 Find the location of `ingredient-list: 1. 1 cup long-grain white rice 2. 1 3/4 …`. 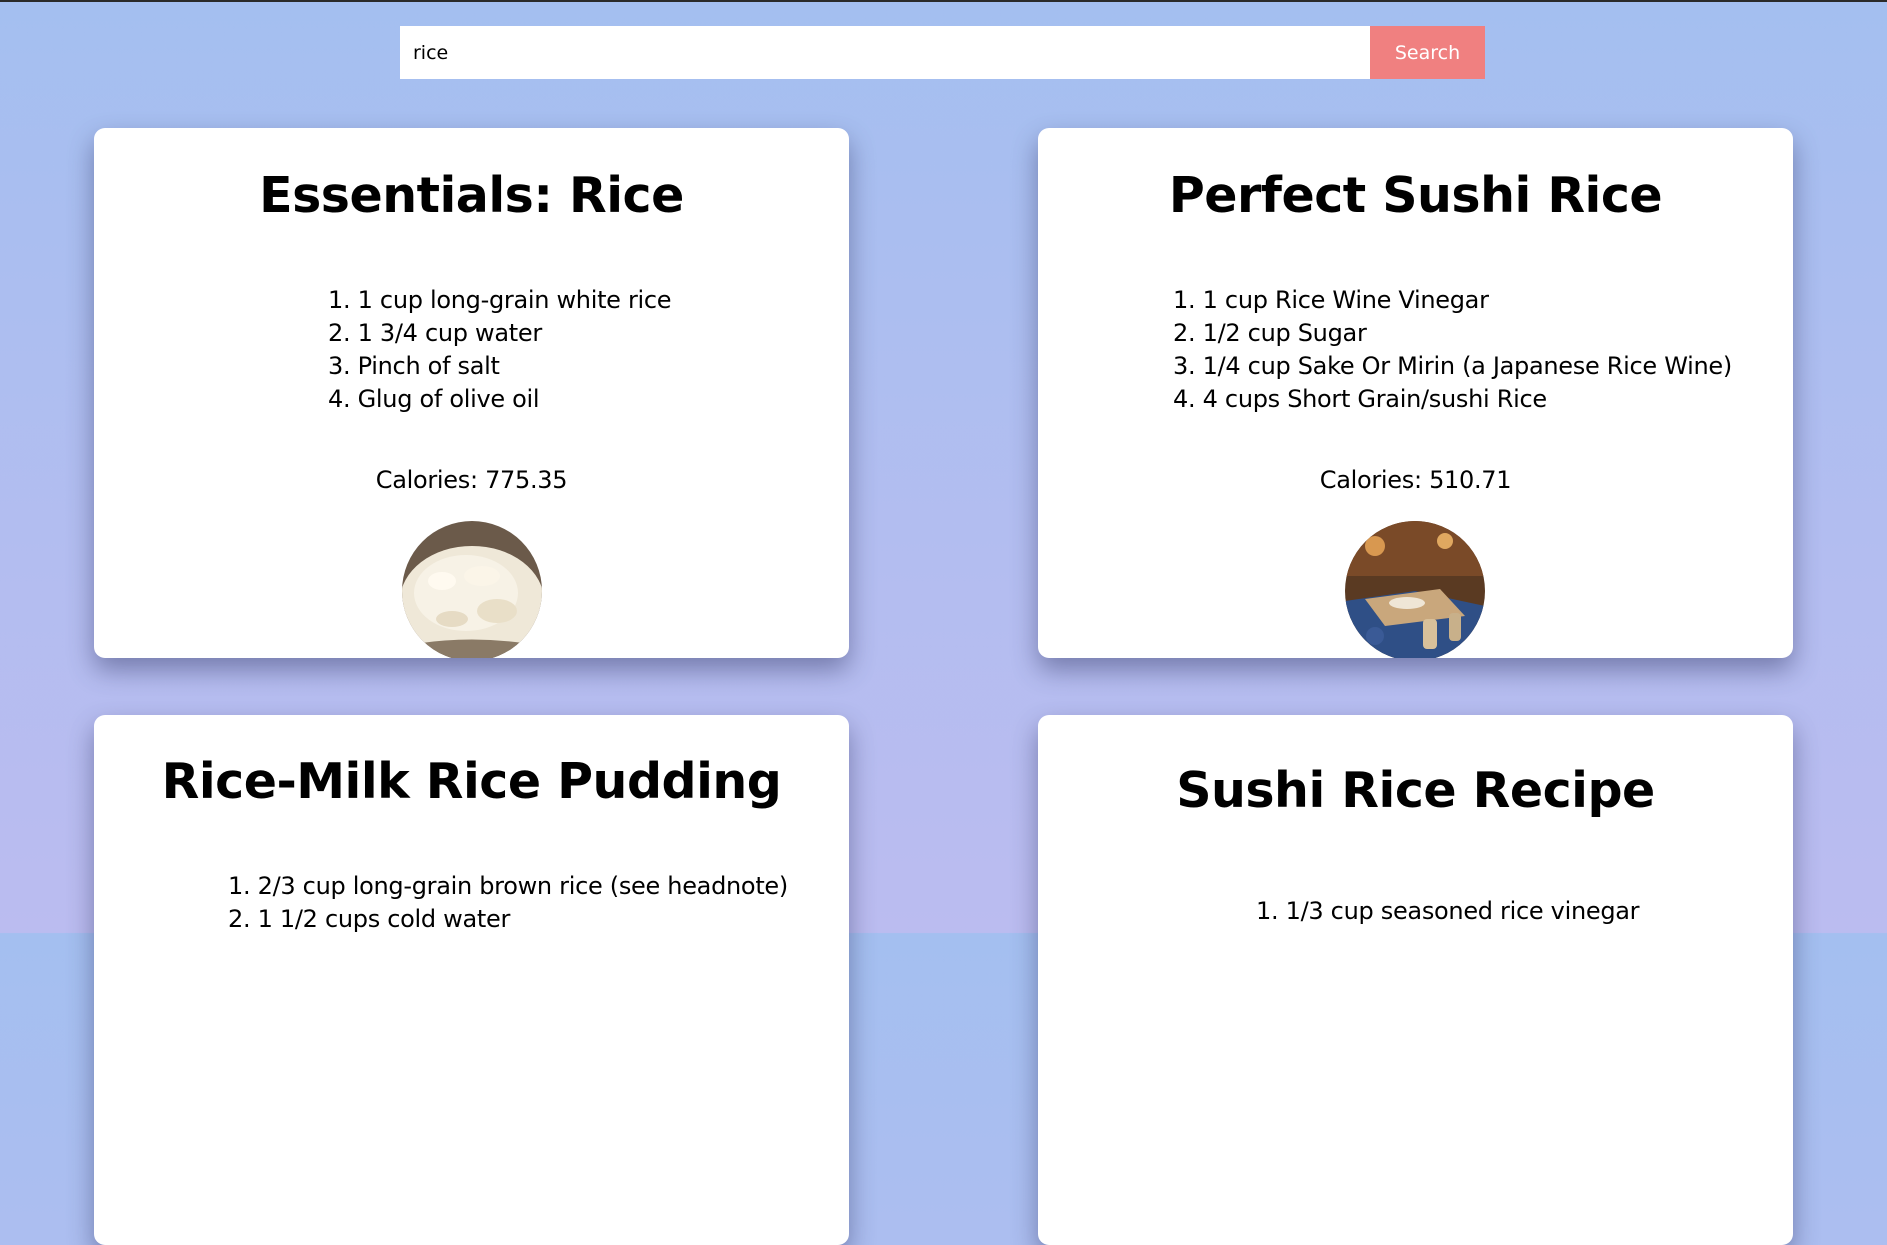

ingredient-list: 1. 1 cup long-grain white rice 2. 1 3/4 … is located at coordinates (500, 350).